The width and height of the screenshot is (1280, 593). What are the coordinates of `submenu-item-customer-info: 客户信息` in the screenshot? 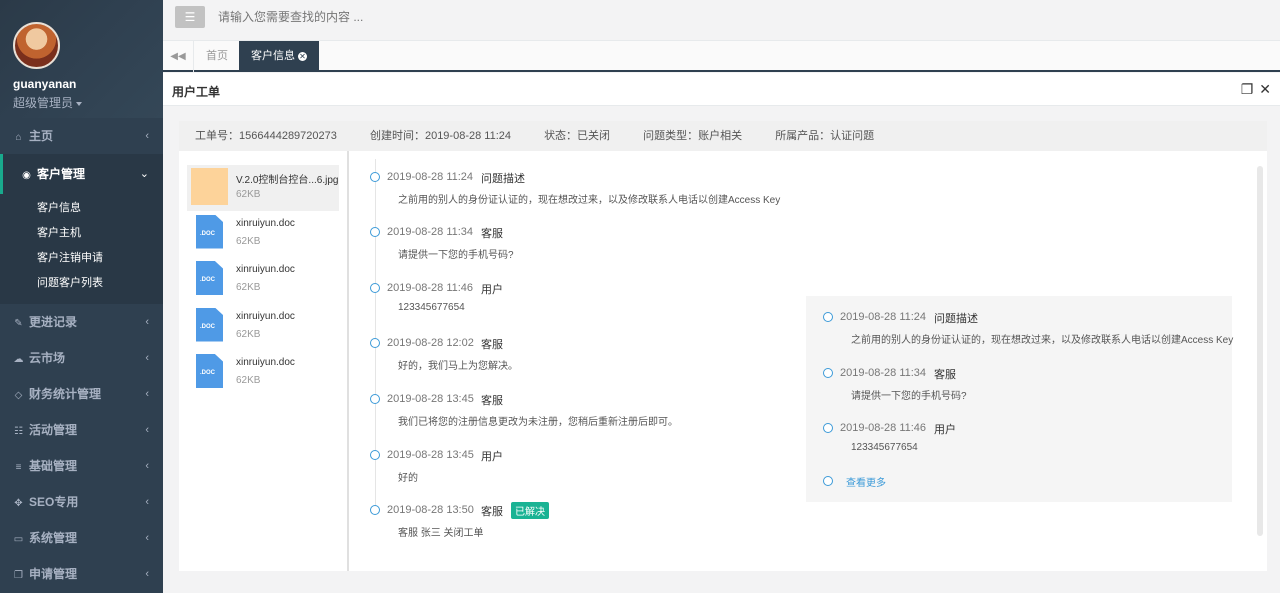 It's located at (81, 208).